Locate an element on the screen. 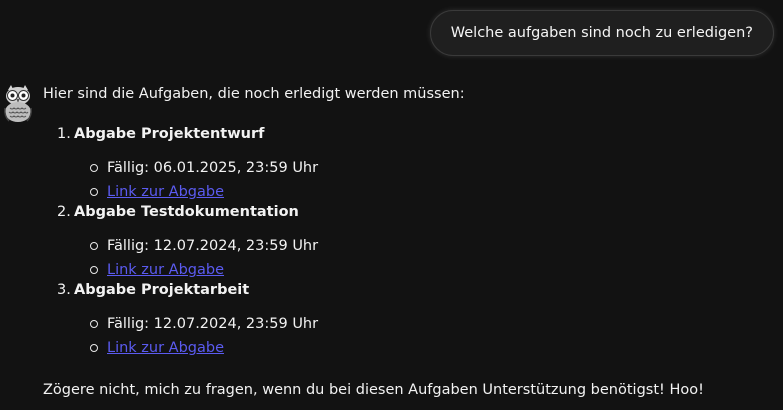 Image resolution: width=783 pixels, height=410 pixels. task-due-text: Fällig: 06.01.2025, 23:59 Uhr is located at coordinates (213, 168).